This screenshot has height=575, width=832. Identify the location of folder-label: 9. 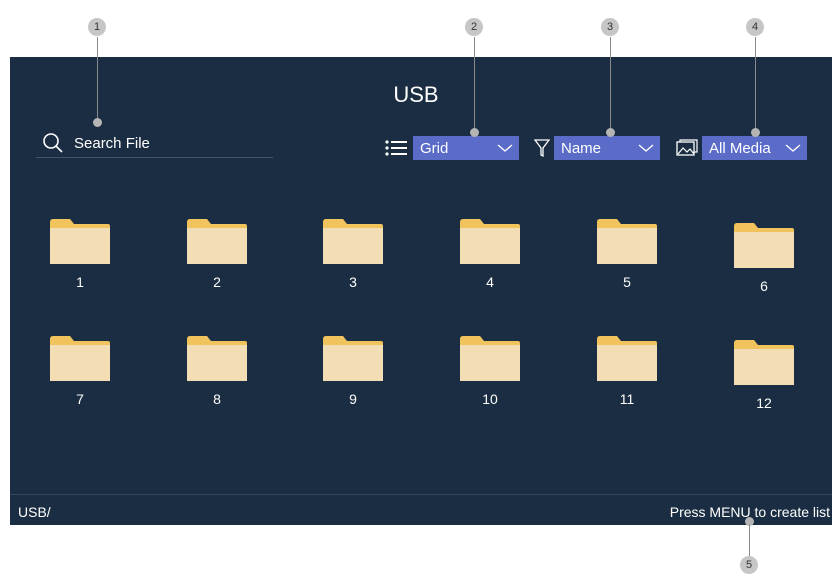
(353, 399).